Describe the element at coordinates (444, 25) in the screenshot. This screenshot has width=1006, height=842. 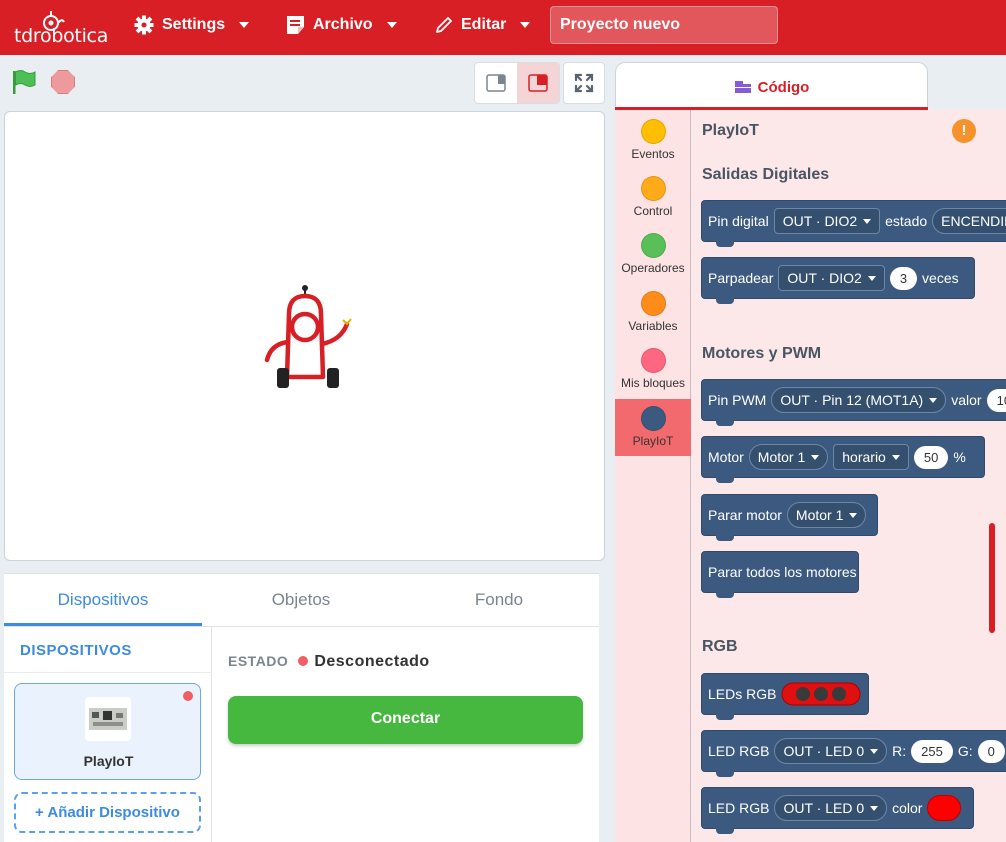
I see `pencil-icon` at that location.